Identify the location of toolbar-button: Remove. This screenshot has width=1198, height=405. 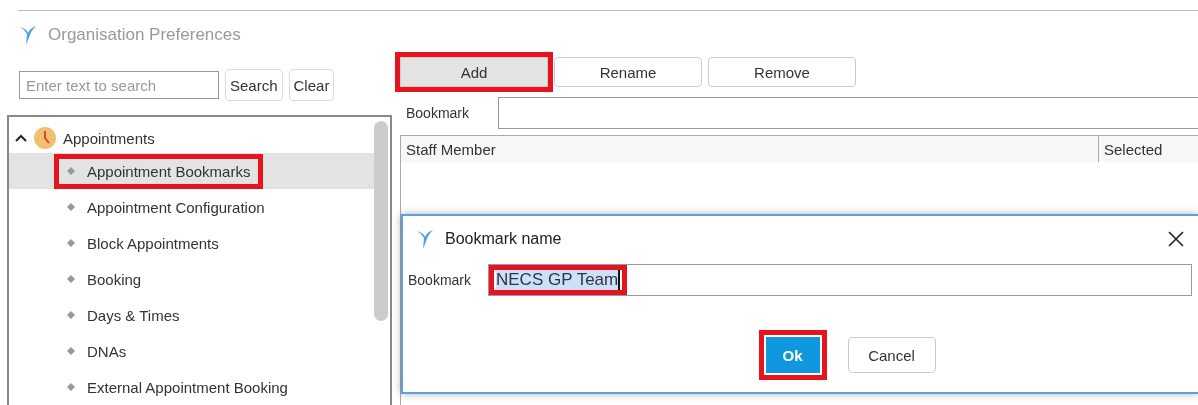
(782, 72).